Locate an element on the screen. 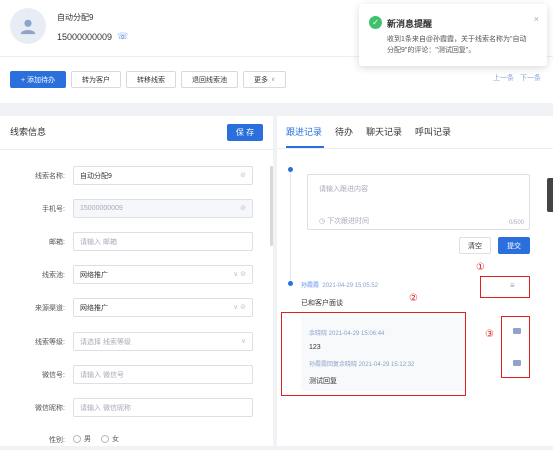 The height and width of the screenshot is (450, 553). lead-phone-number: 15000000009 is located at coordinates (85, 36).